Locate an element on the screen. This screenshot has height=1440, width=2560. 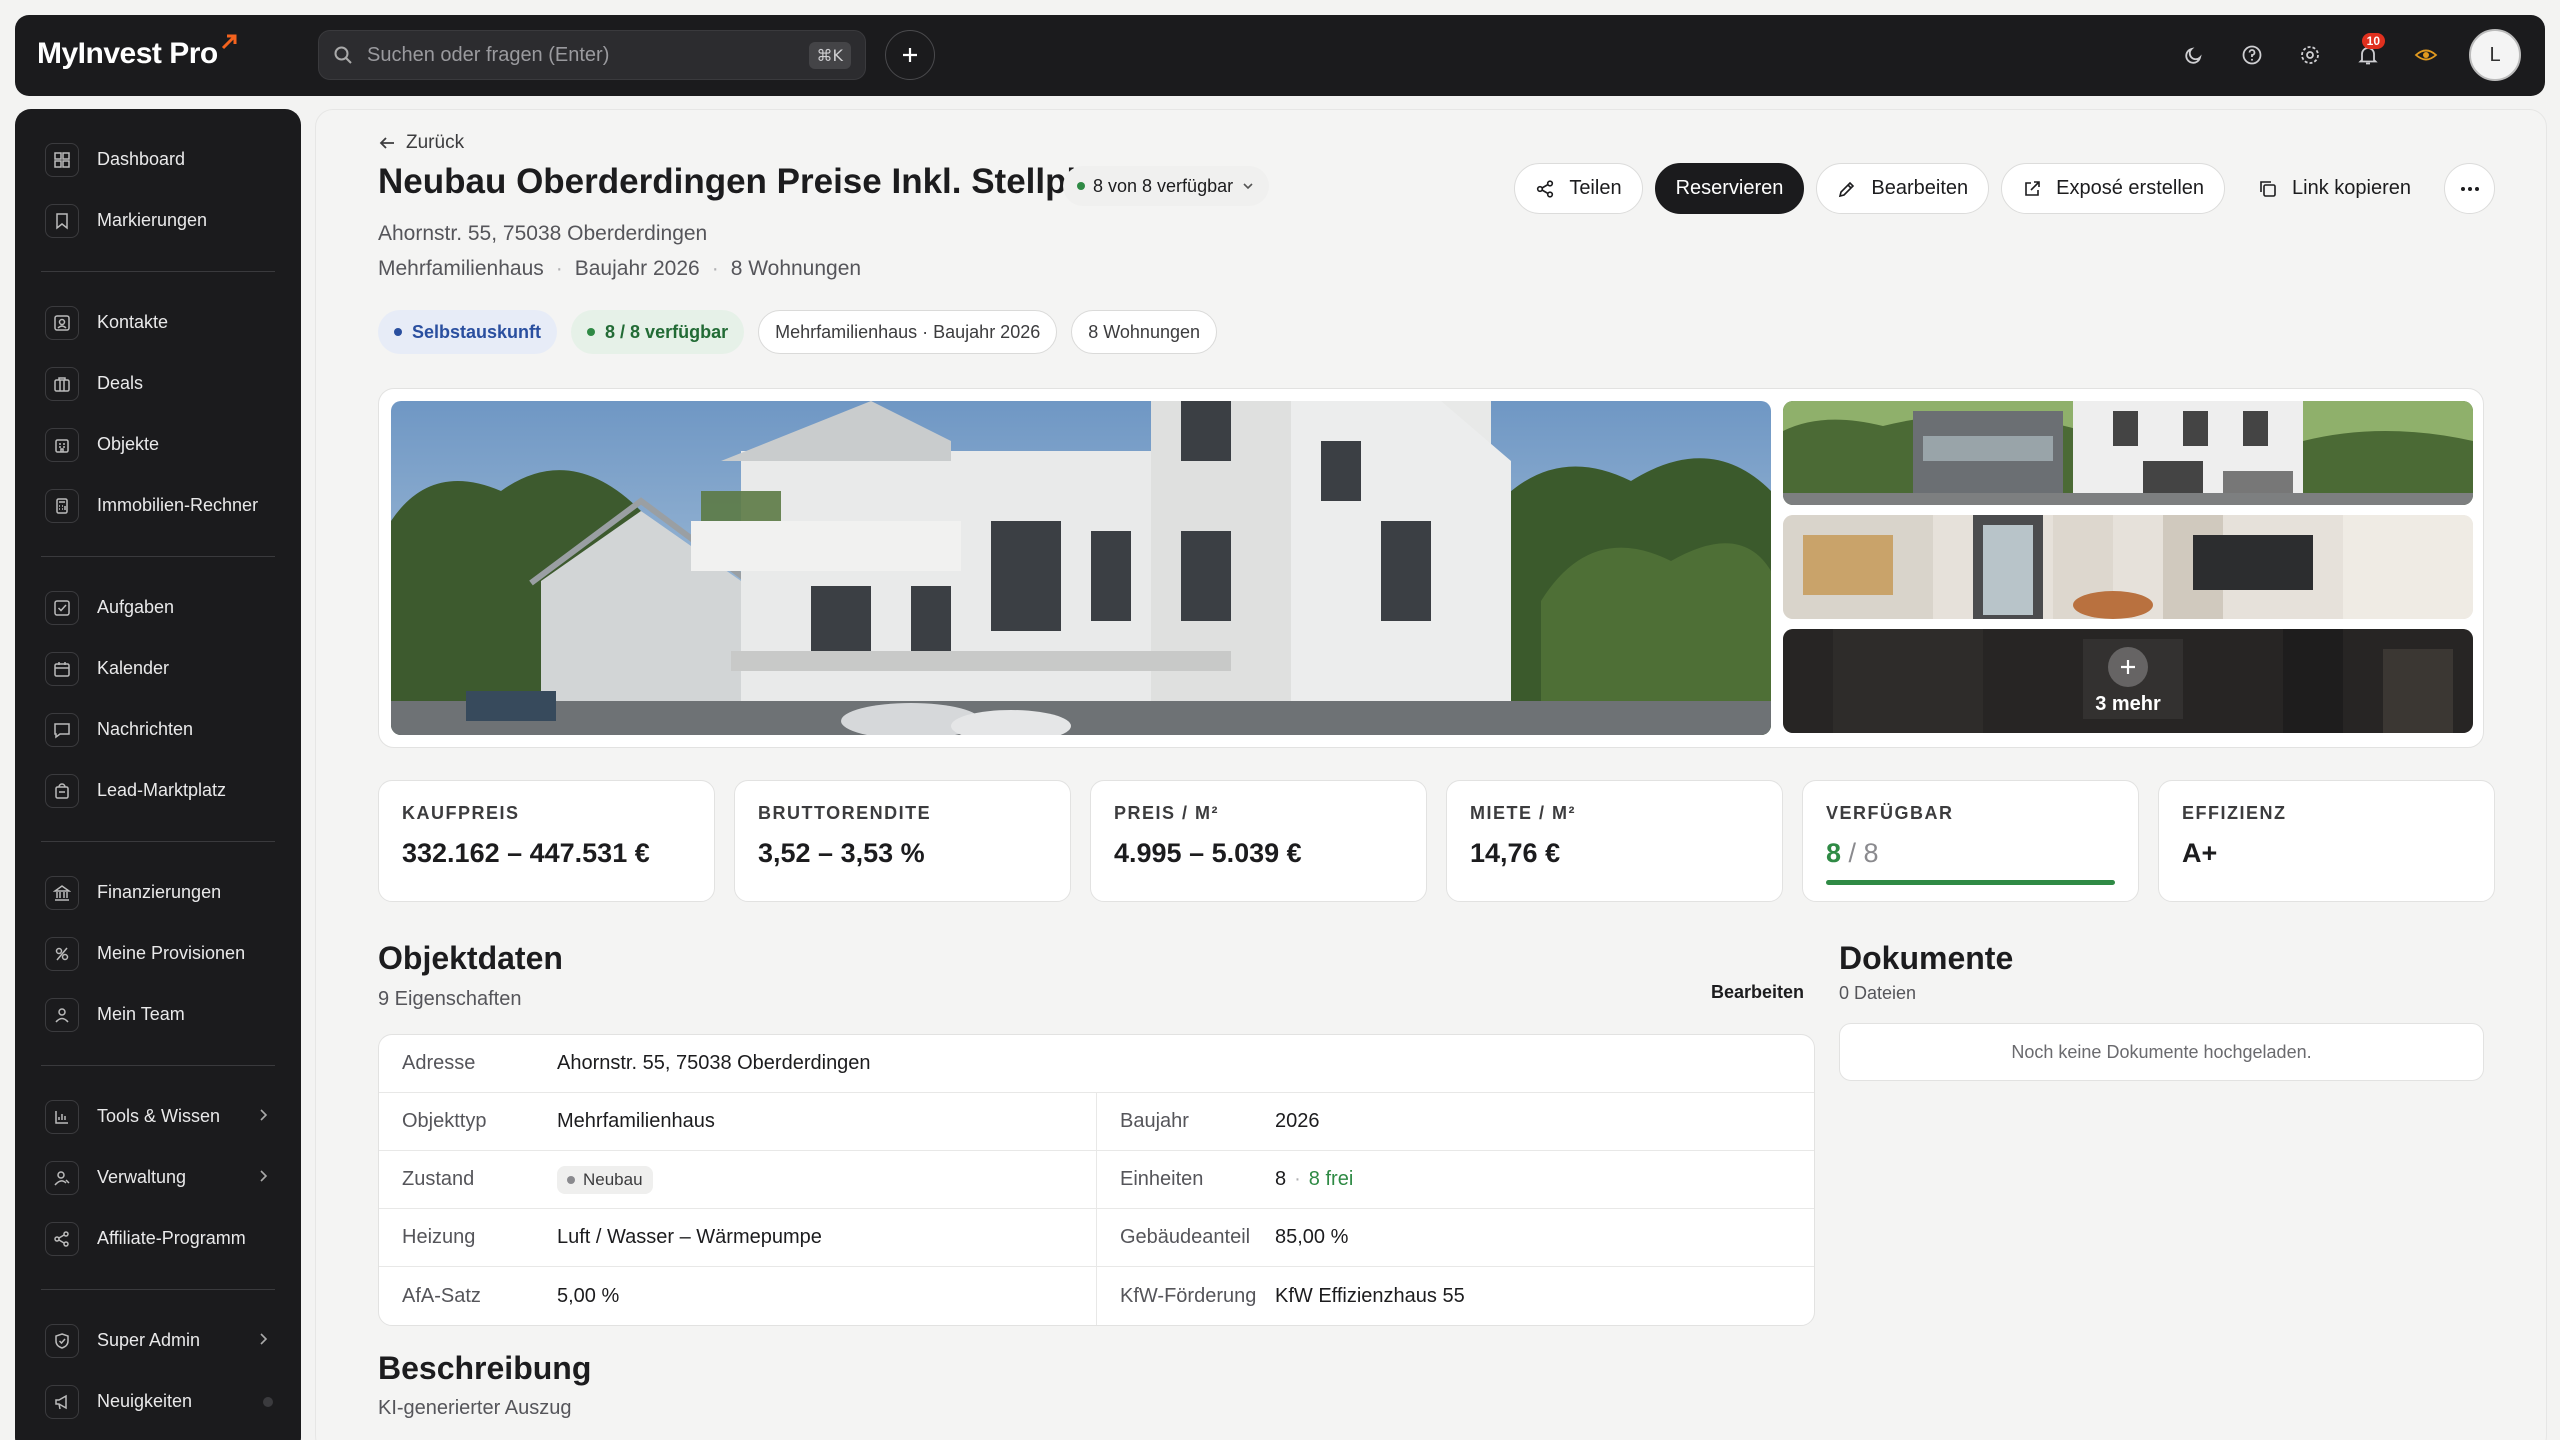
property-value: 2026 is located at coordinates (1297, 1121).